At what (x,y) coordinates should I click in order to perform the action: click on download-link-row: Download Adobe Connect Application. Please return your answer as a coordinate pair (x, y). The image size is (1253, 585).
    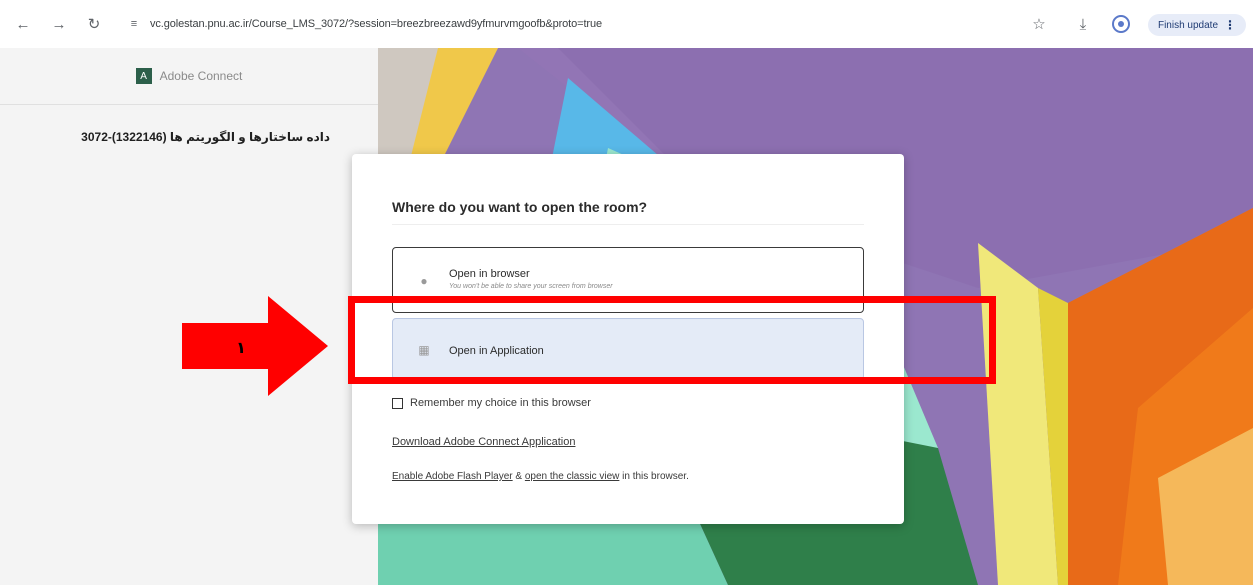
    Looking at the image, I should click on (483, 442).